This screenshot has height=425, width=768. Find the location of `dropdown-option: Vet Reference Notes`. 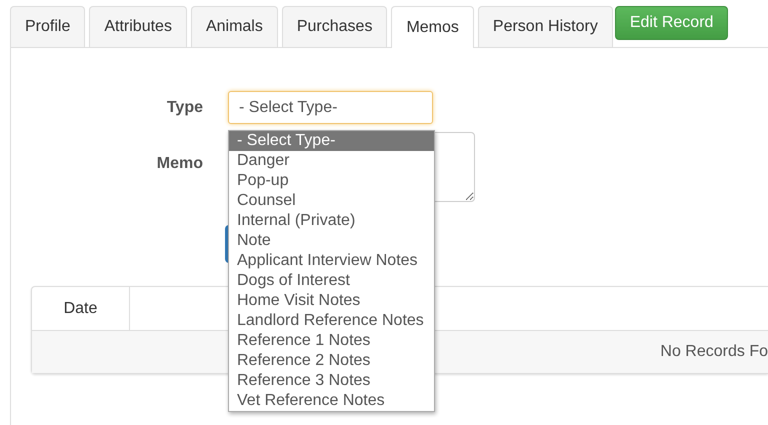

dropdown-option: Vet Reference Notes is located at coordinates (331, 401).